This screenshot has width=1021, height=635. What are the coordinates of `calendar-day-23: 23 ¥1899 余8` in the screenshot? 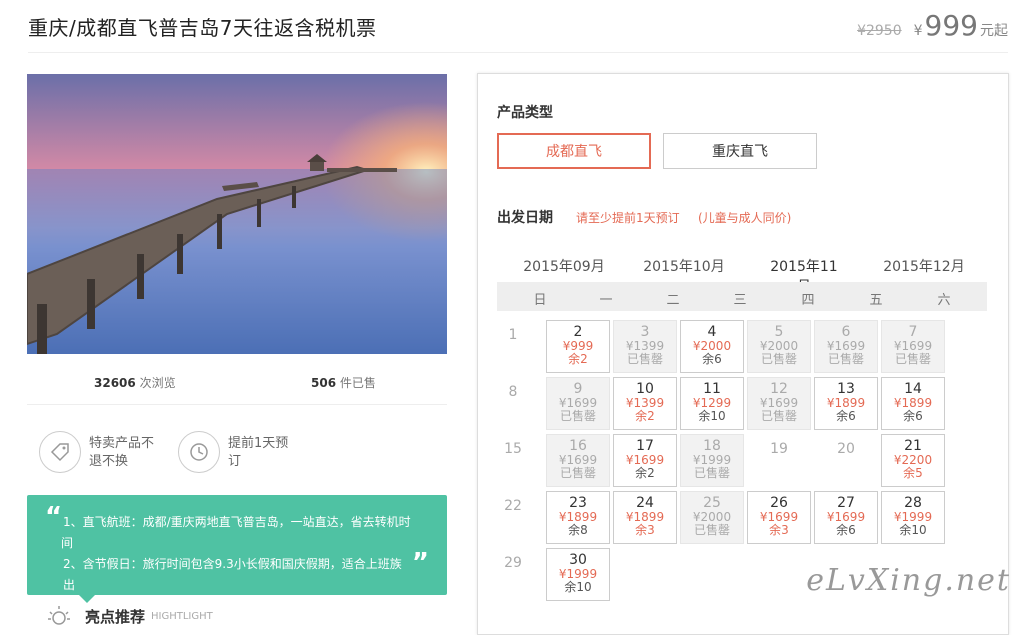 It's located at (578, 517).